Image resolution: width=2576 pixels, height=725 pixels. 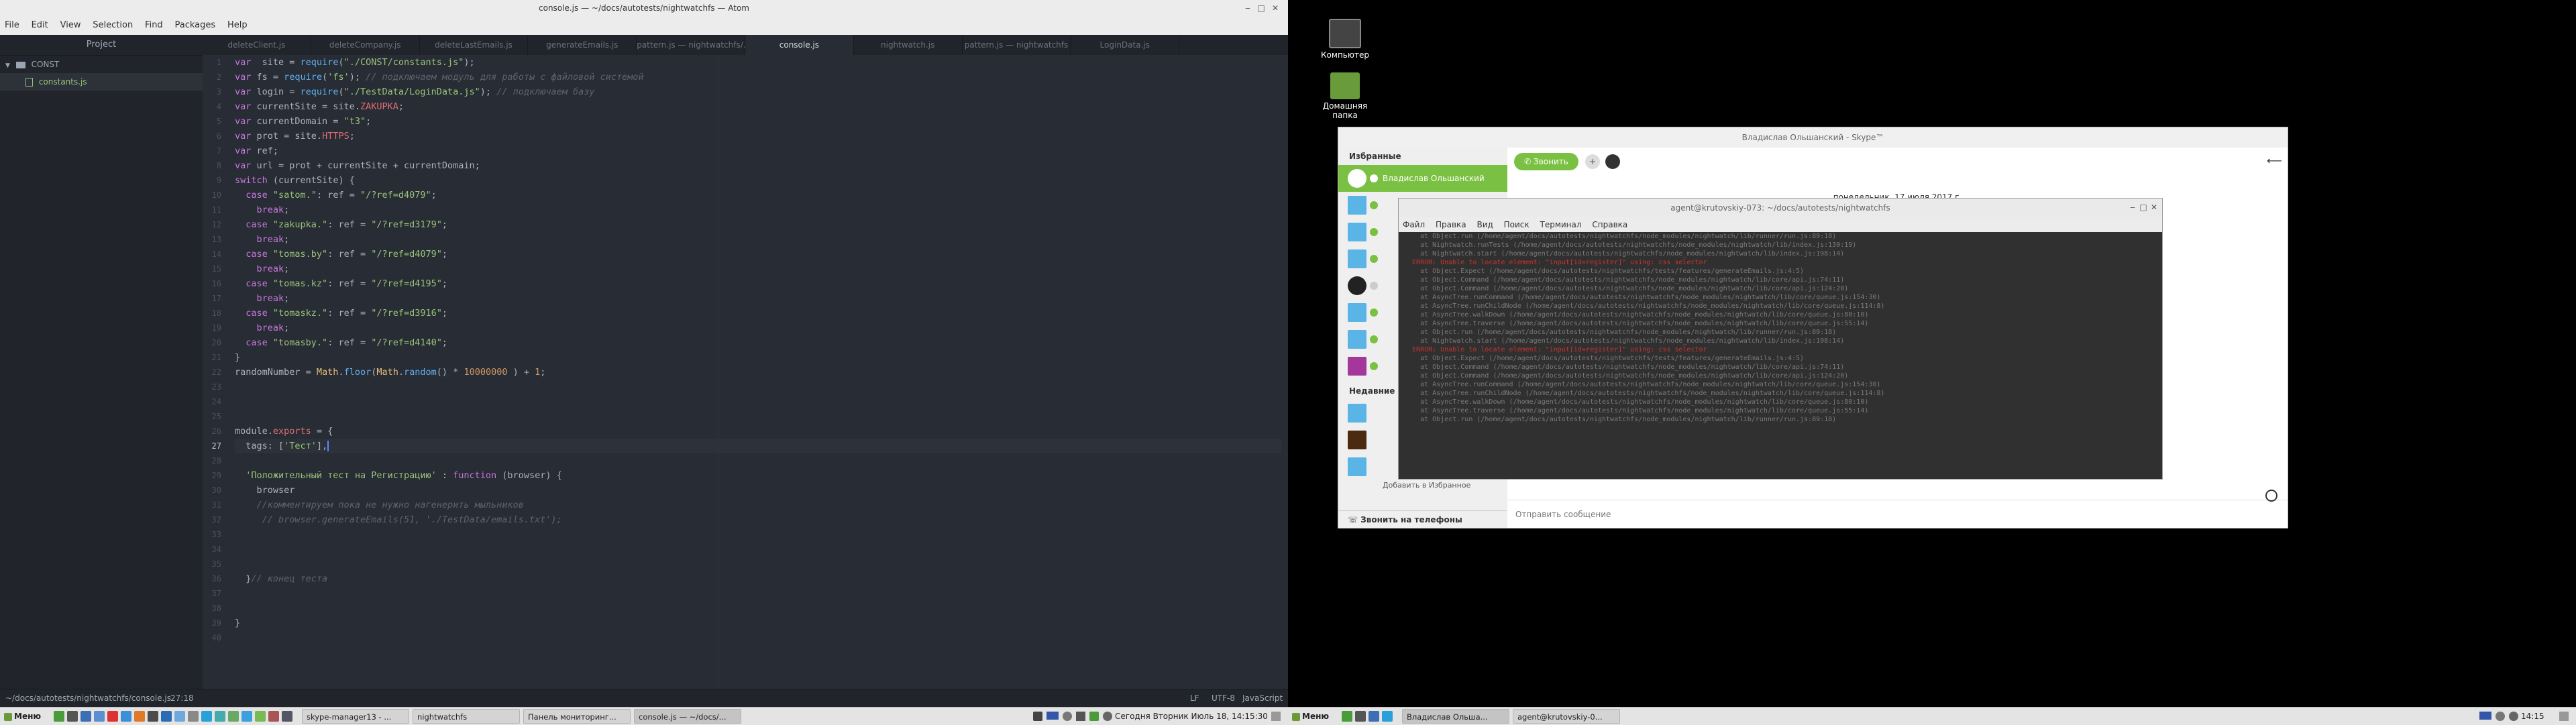 What do you see at coordinates (237, 25) in the screenshot?
I see `menu-help: Help` at bounding box center [237, 25].